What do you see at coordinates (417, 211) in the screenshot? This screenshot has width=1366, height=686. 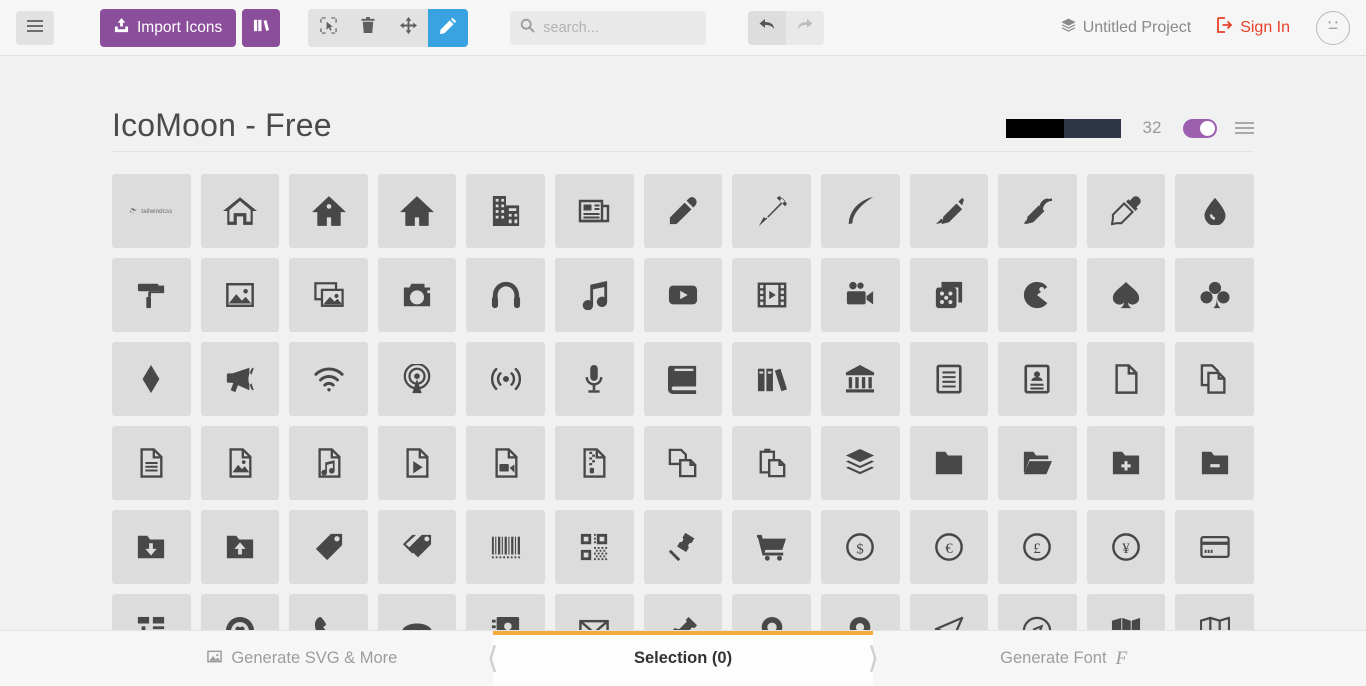 I see `icon-cell-home3` at bounding box center [417, 211].